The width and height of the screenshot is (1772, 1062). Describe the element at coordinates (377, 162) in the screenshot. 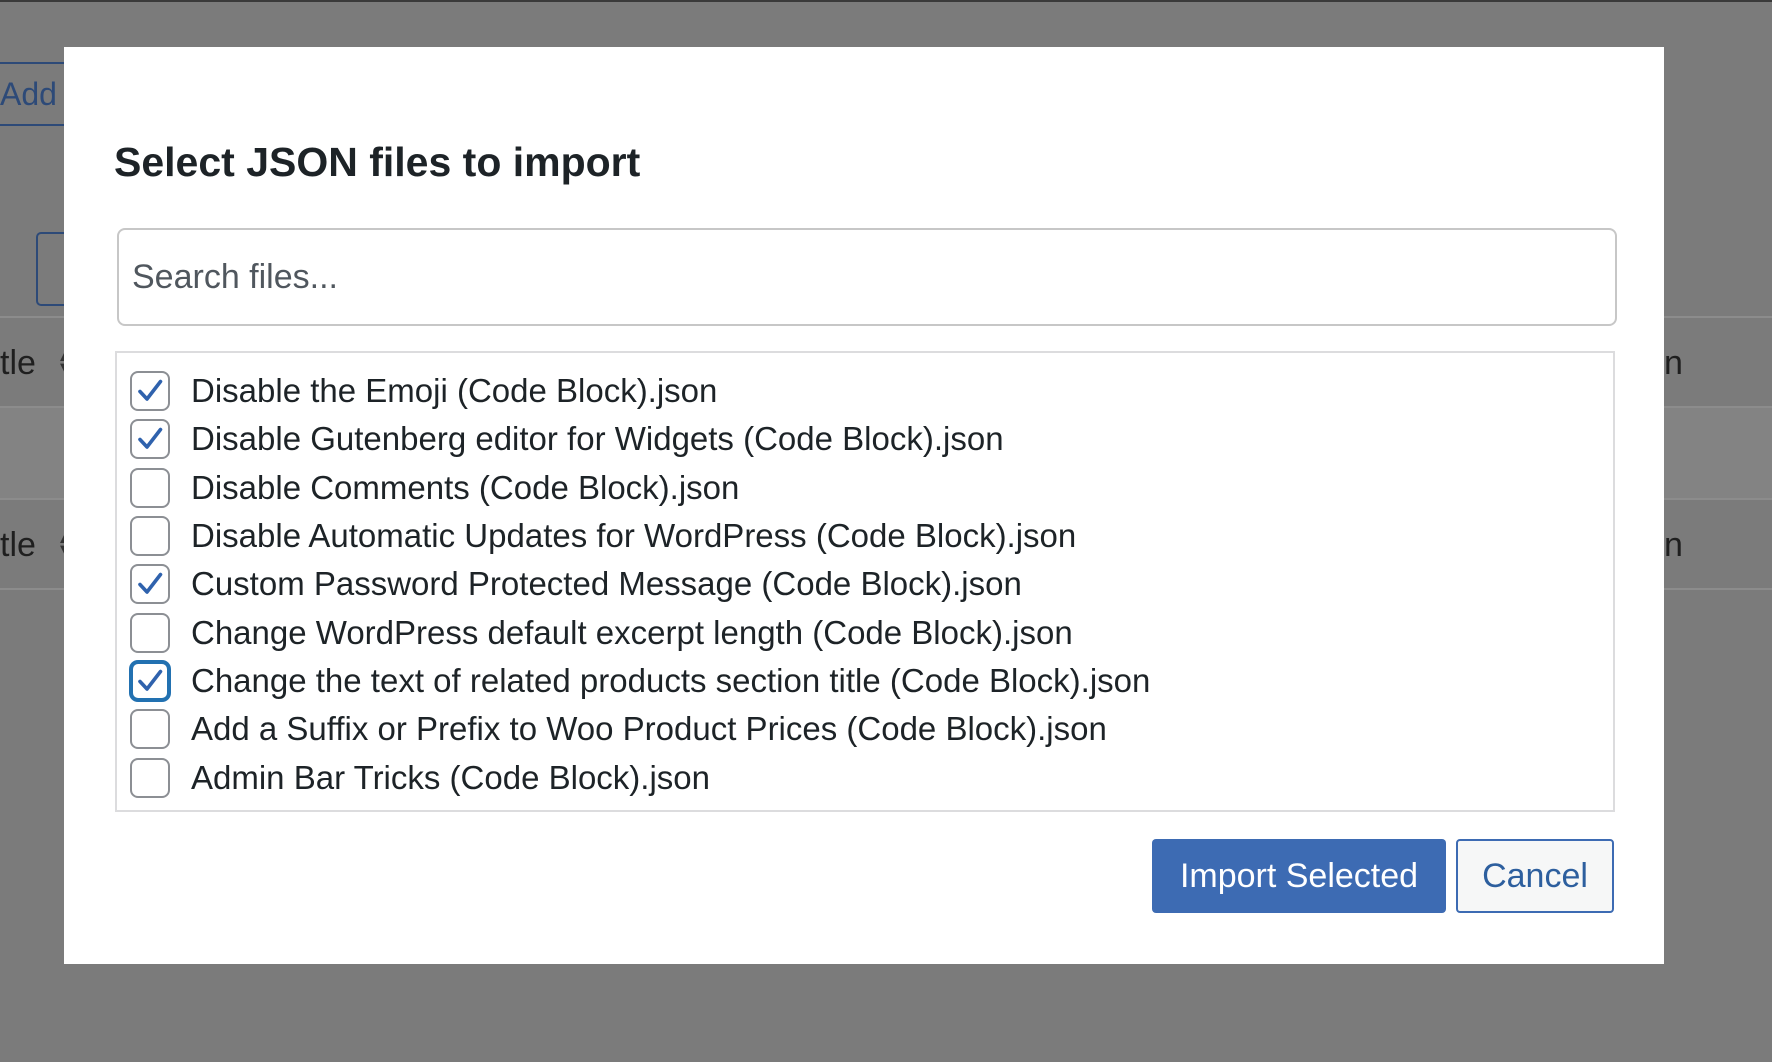

I see `modal-title: Select JSON files to import` at that location.